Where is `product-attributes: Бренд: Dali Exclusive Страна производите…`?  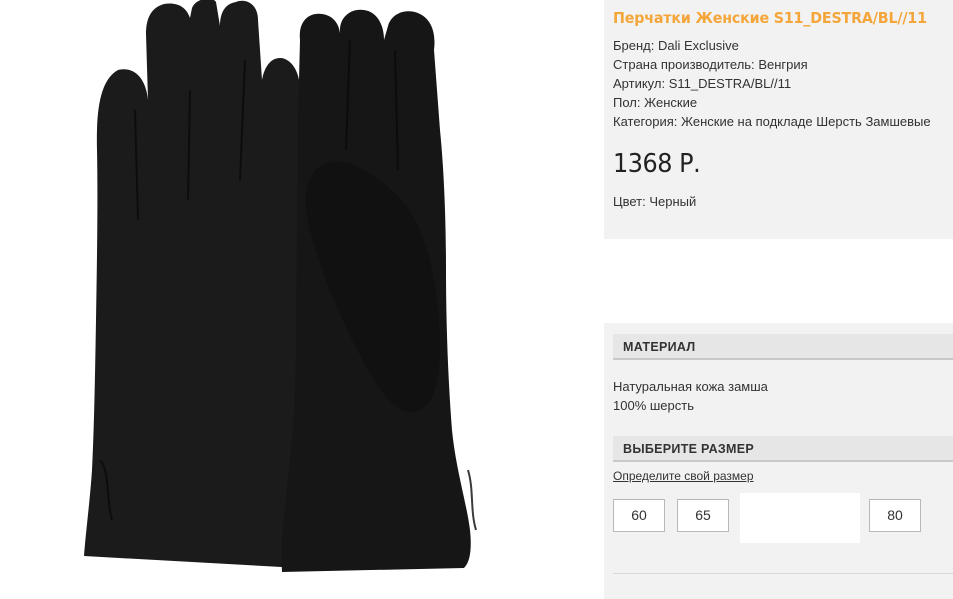
product-attributes: Бренд: Dali Exclusive Страна производите… is located at coordinates (772, 83).